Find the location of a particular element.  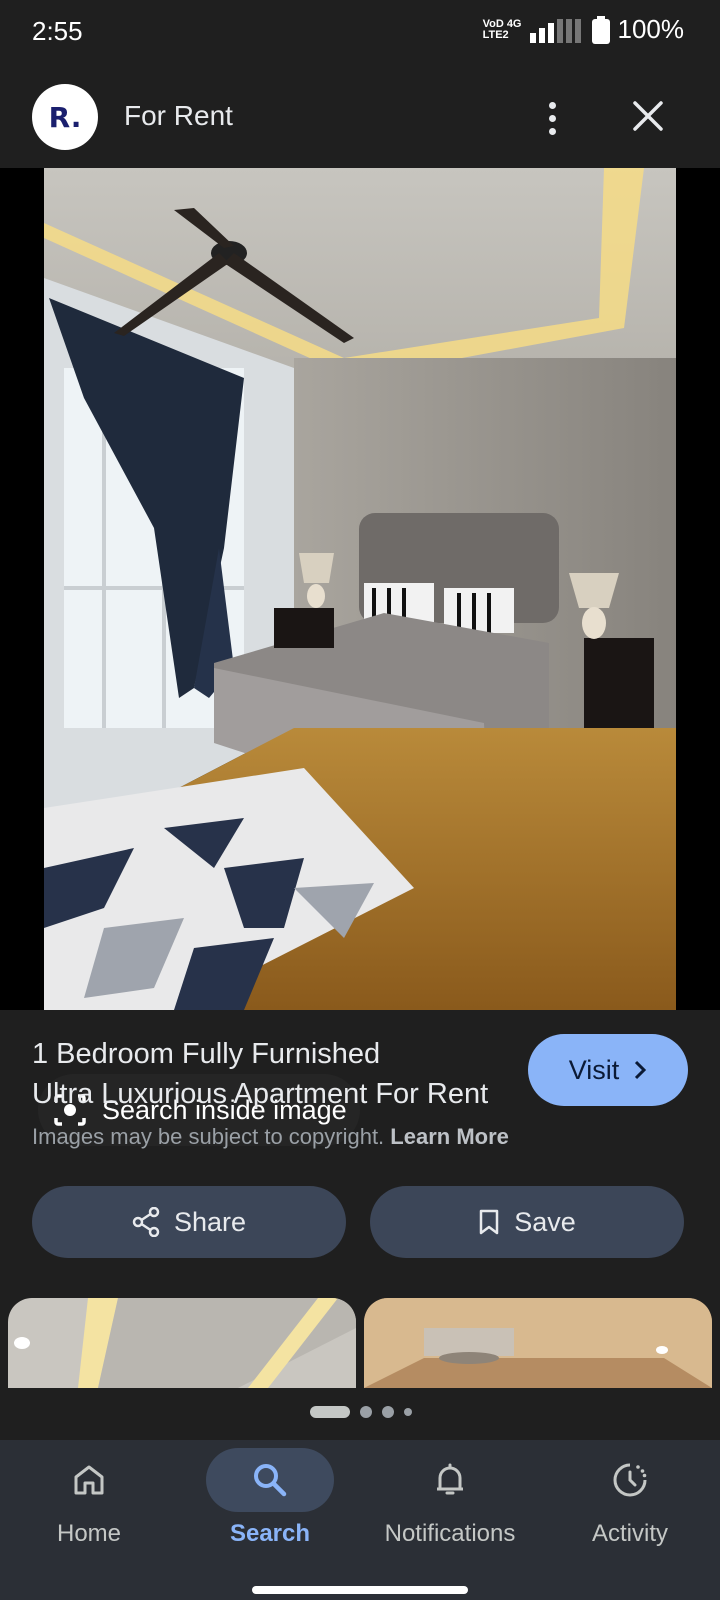

bell-icon is located at coordinates (450, 1479).